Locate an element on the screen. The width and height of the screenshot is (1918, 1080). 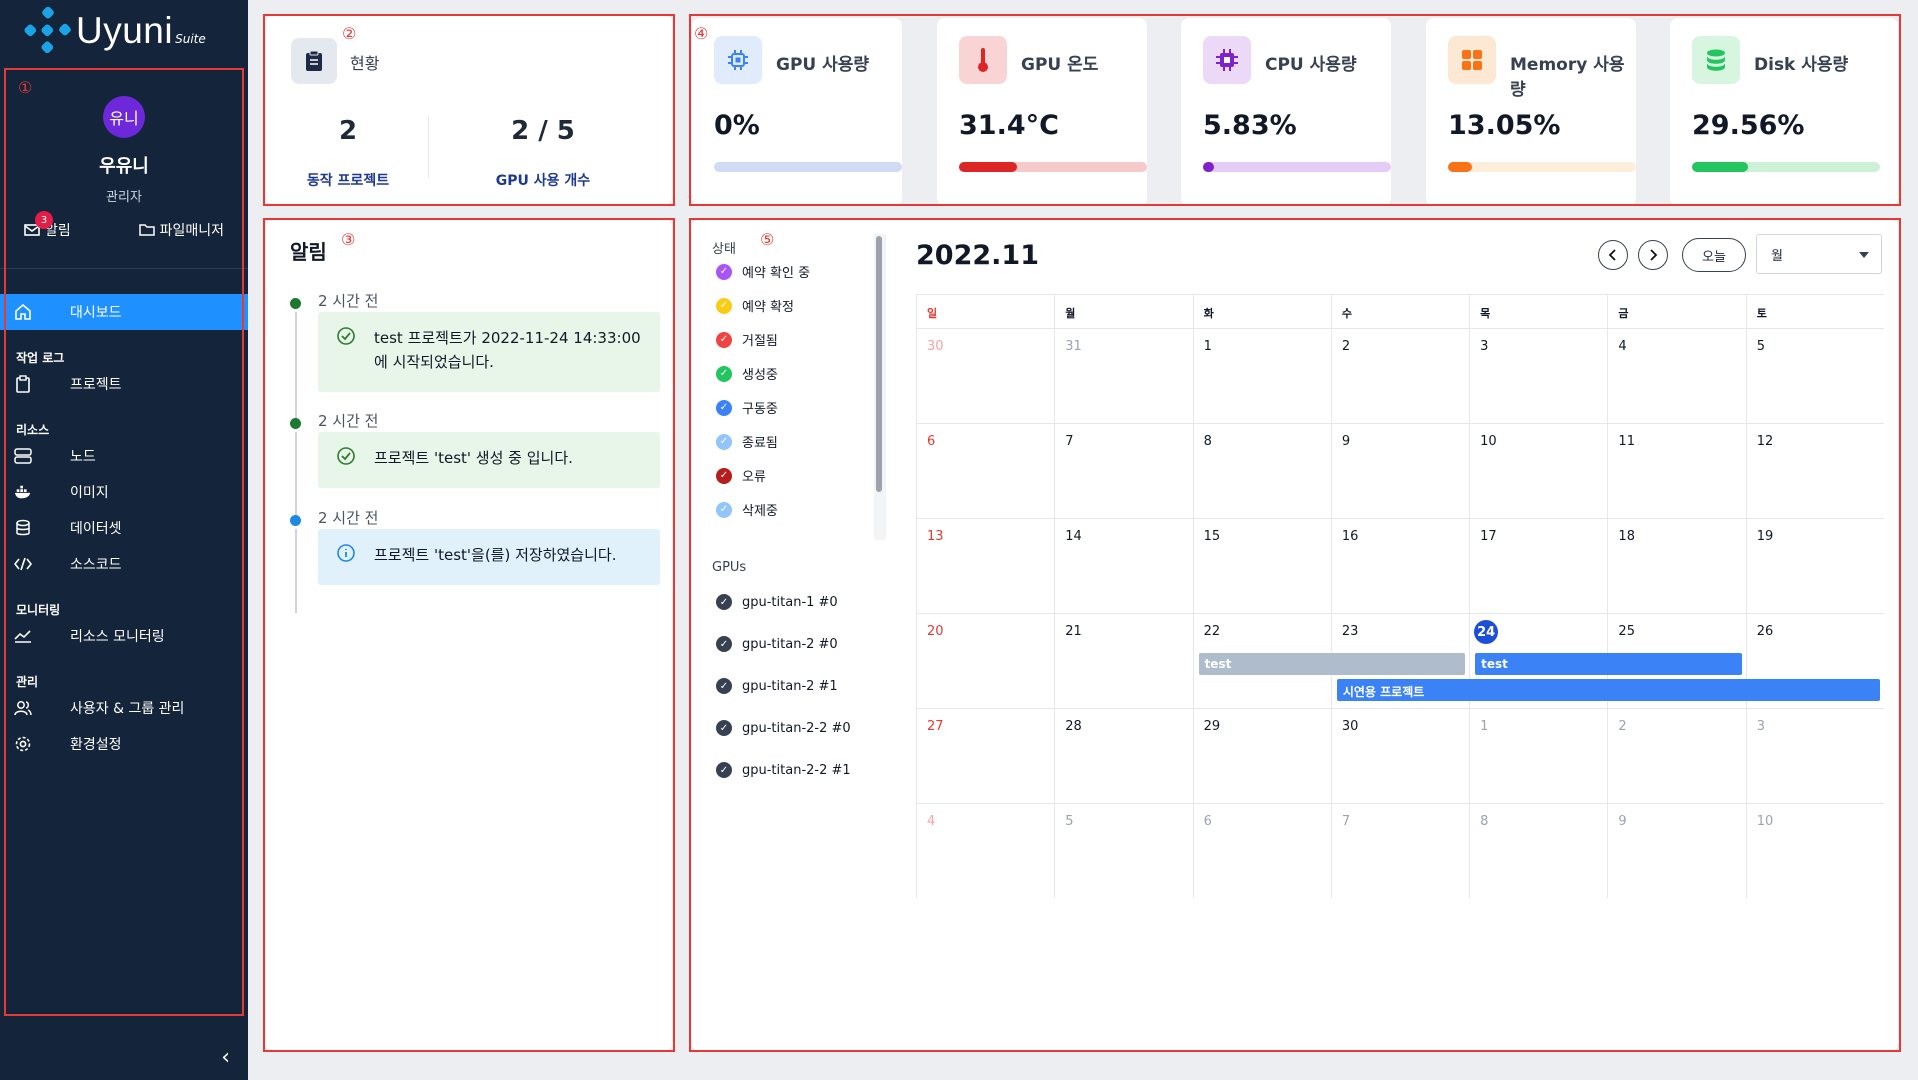
day-number: 27 is located at coordinates (935, 726).